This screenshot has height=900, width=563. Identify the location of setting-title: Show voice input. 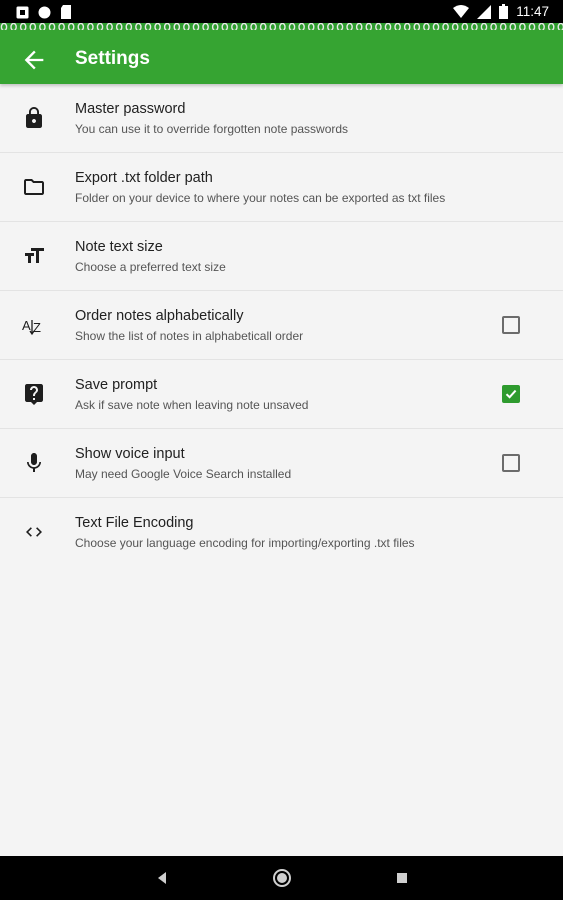
(130, 454).